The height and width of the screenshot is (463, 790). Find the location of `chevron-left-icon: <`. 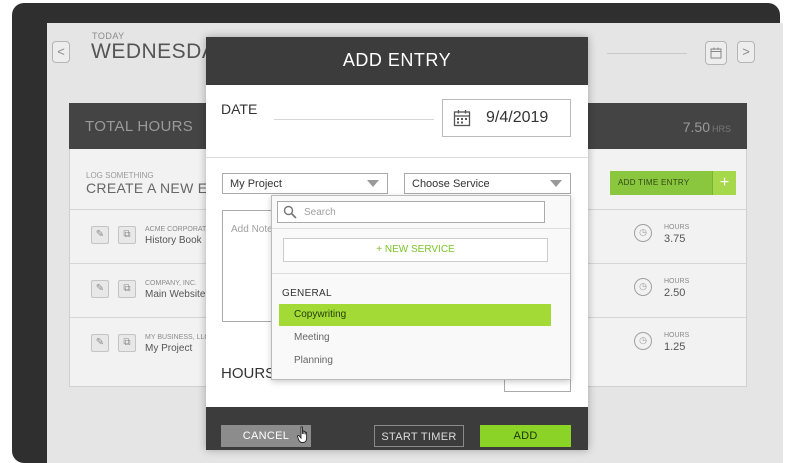

chevron-left-icon: < is located at coordinates (61, 51).